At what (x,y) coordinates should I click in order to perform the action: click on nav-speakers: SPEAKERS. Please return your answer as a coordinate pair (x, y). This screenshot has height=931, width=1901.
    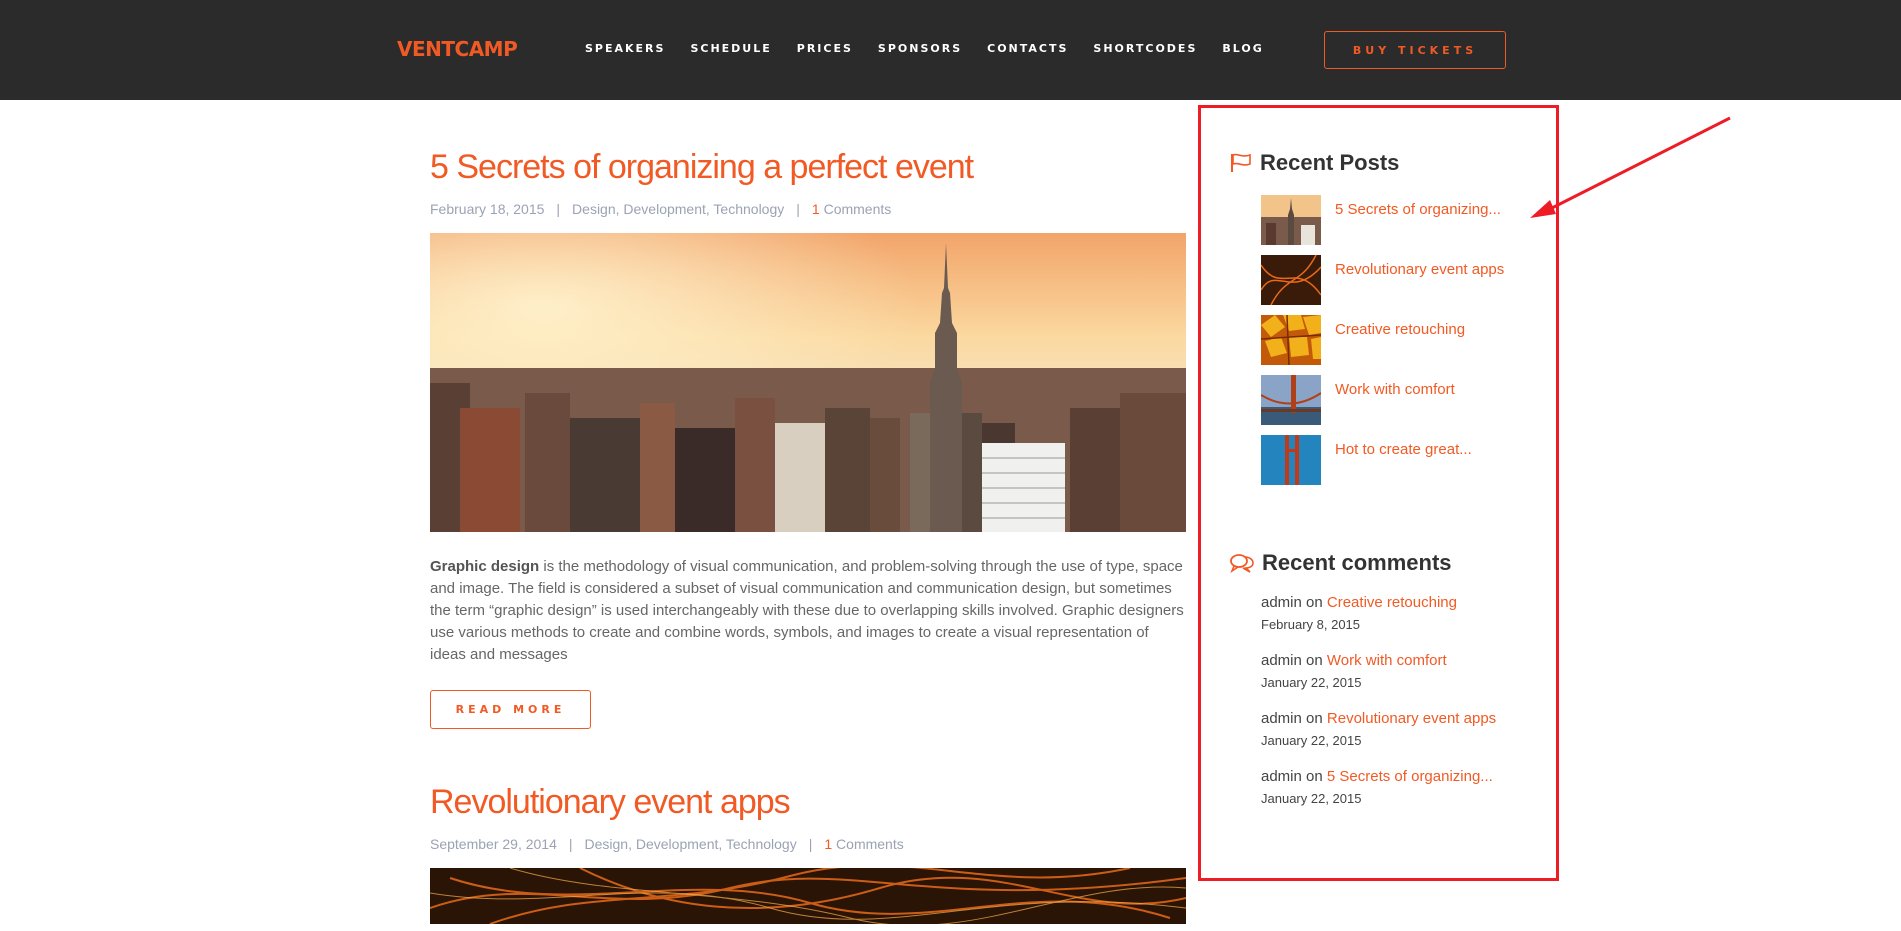
    Looking at the image, I should click on (625, 48).